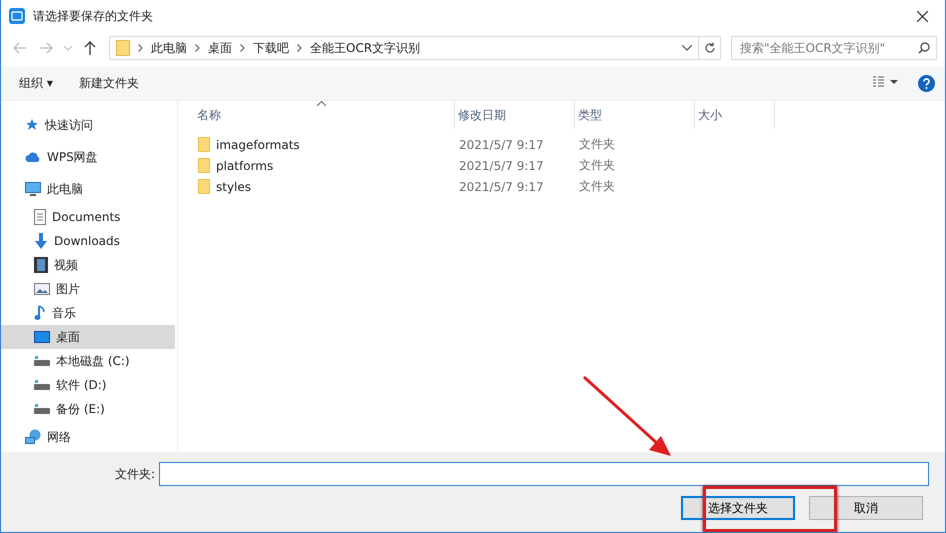  I want to click on back-arrow-icon, so click(20, 48).